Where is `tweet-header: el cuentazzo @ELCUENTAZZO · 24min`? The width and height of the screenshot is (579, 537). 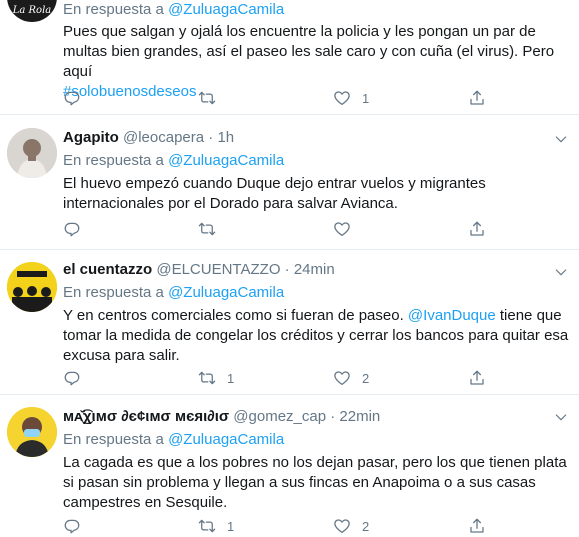
tweet-header: el cuentazzo @ELCUENTAZZO · 24min is located at coordinates (199, 269).